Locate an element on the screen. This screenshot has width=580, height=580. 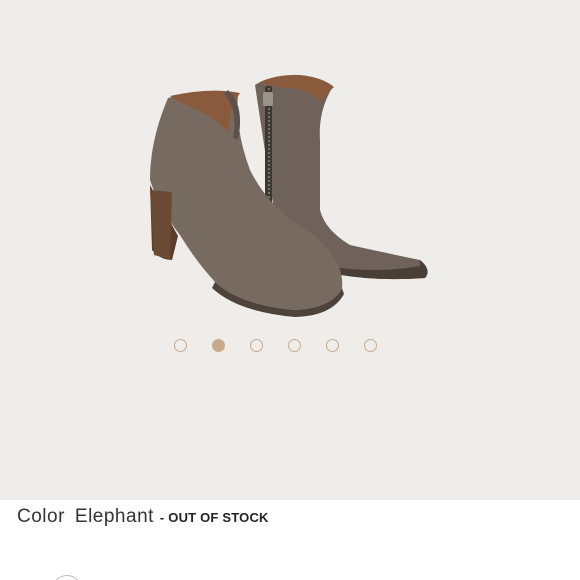
carousel-pagination is located at coordinates (275, 345).